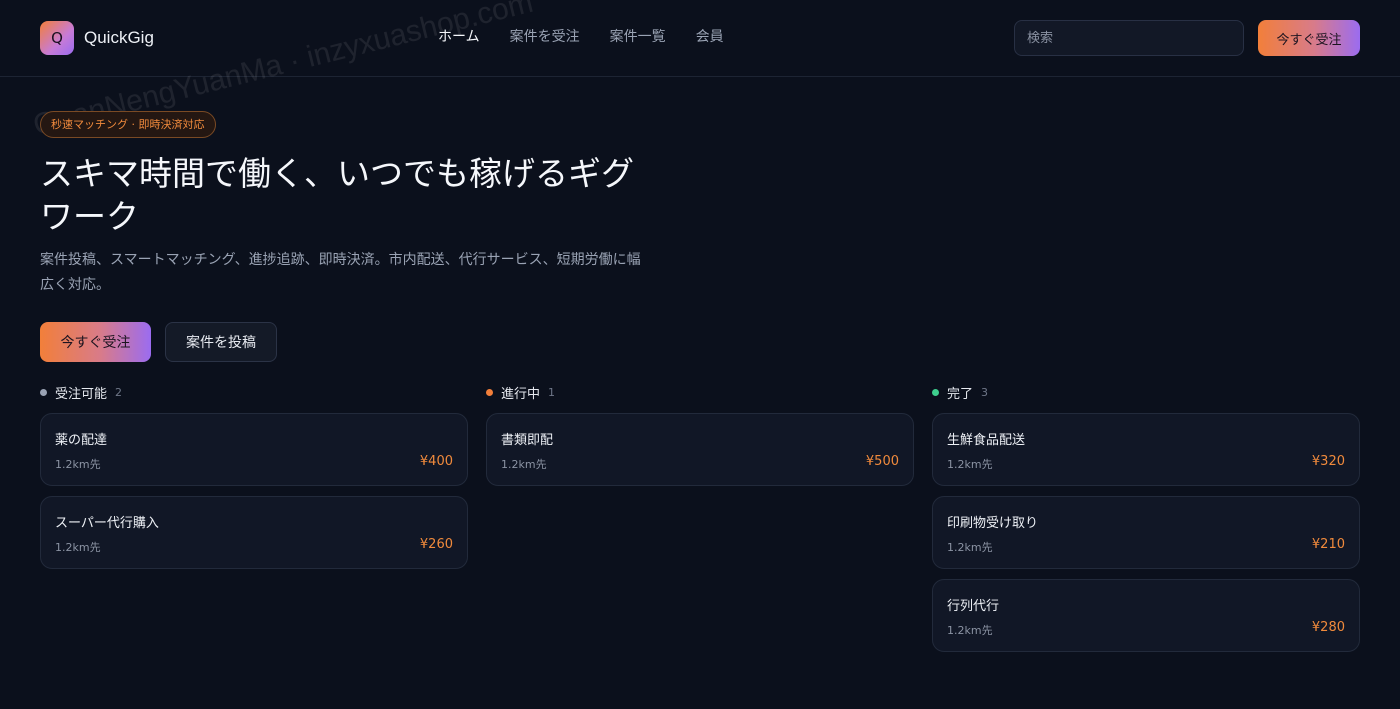 Image resolution: width=1400 pixels, height=709 pixels. I want to click on search-input, so click(1129, 38).